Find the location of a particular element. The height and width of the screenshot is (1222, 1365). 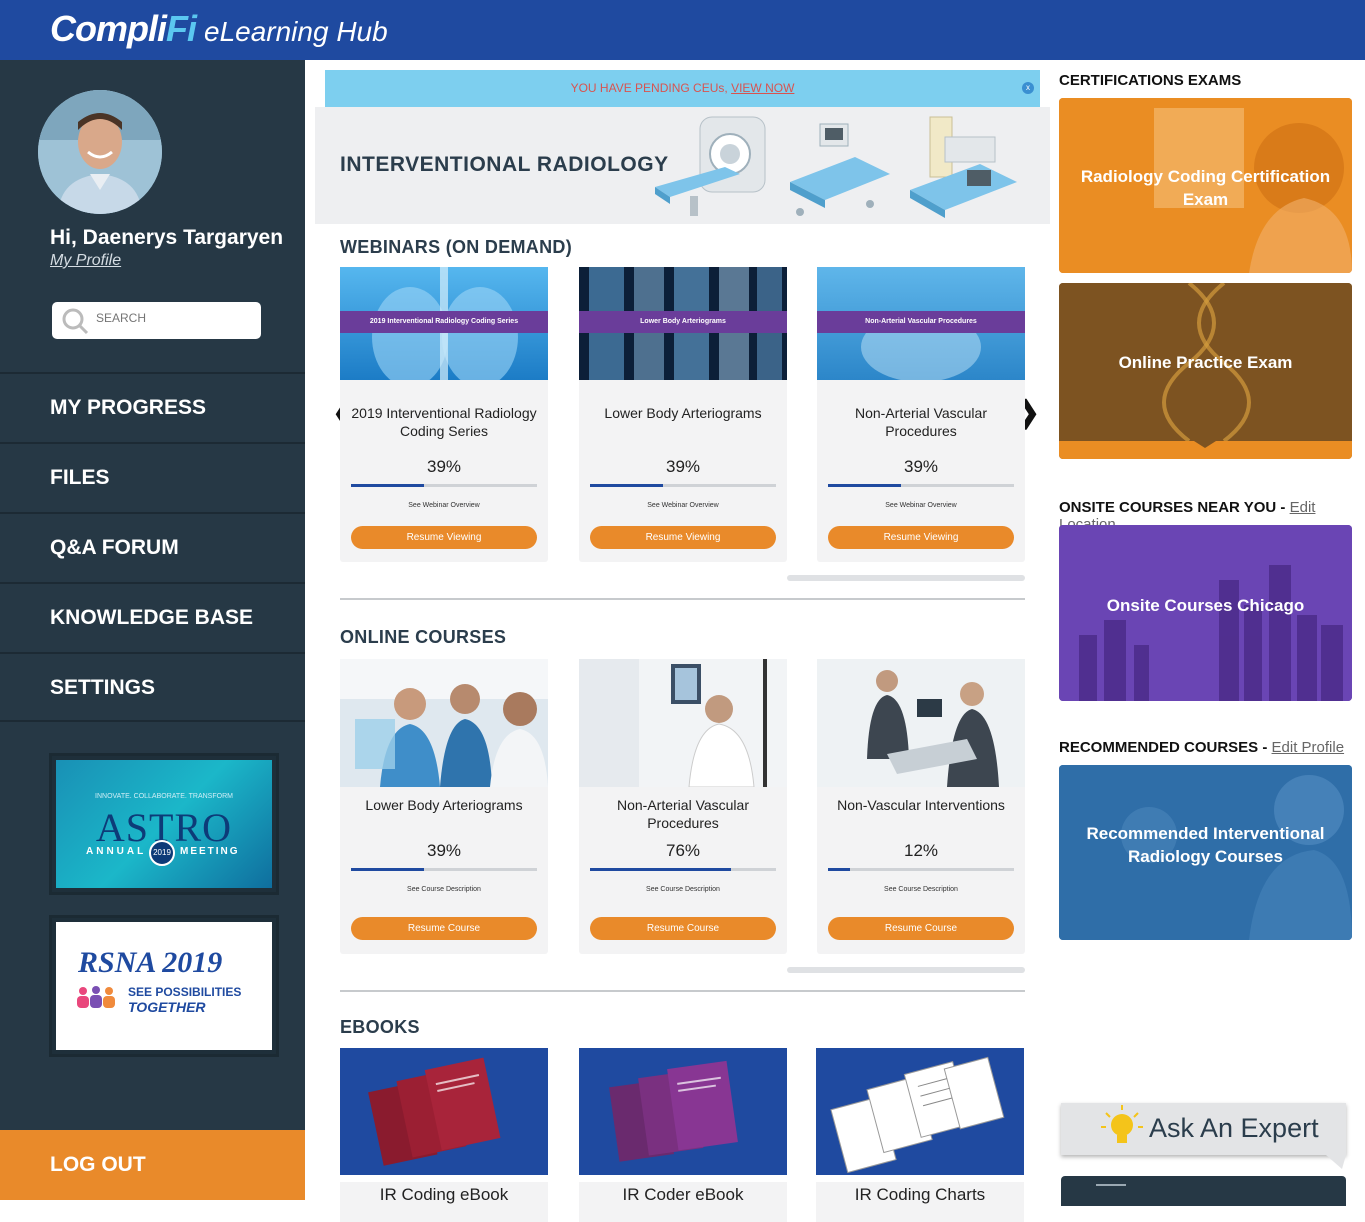

course-name: Non-Vascular Interventions is located at coordinates (921, 805).